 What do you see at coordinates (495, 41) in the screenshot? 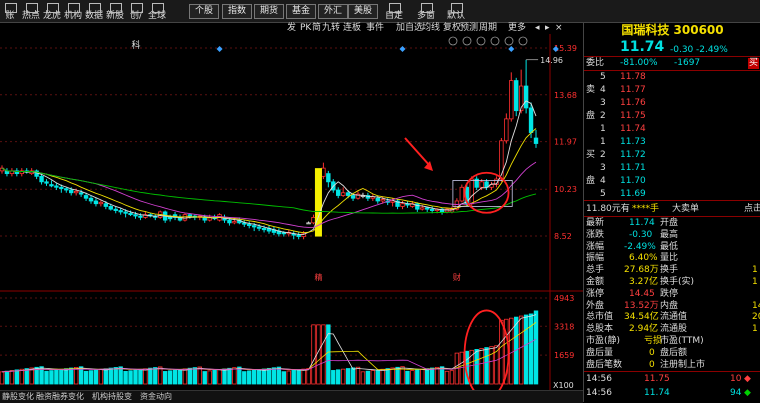
I see `prev-icon` at bounding box center [495, 41].